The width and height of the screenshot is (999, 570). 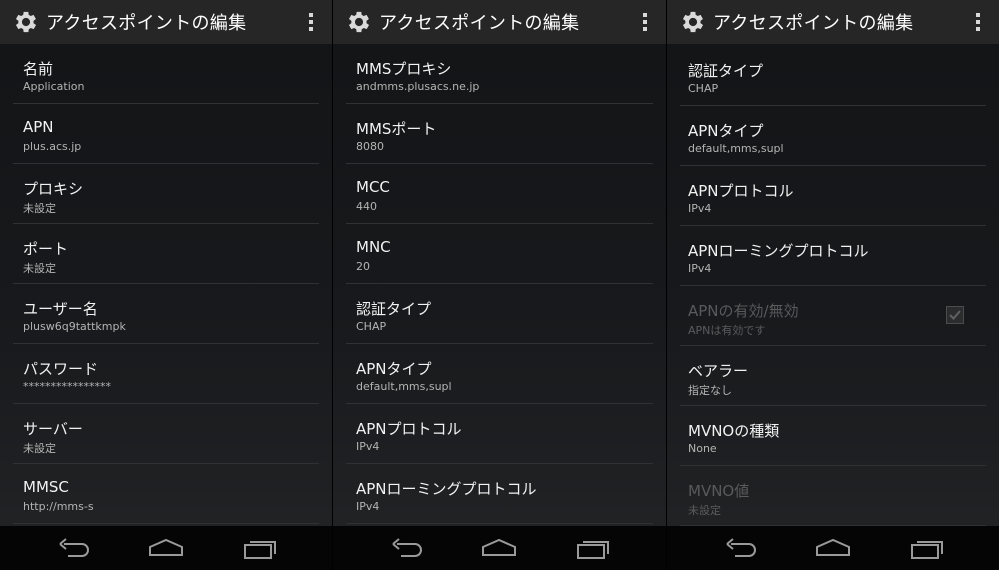 I want to click on item-label: MNC, so click(x=373, y=247).